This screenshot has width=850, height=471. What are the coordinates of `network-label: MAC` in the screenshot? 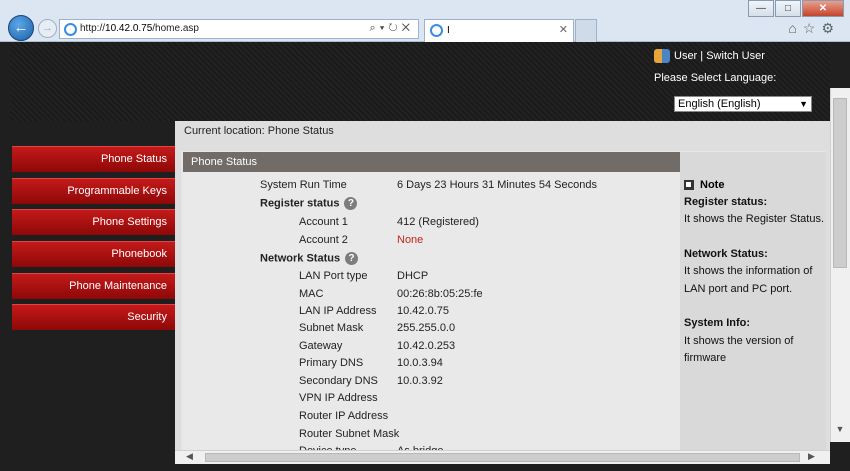 It's located at (311, 294).